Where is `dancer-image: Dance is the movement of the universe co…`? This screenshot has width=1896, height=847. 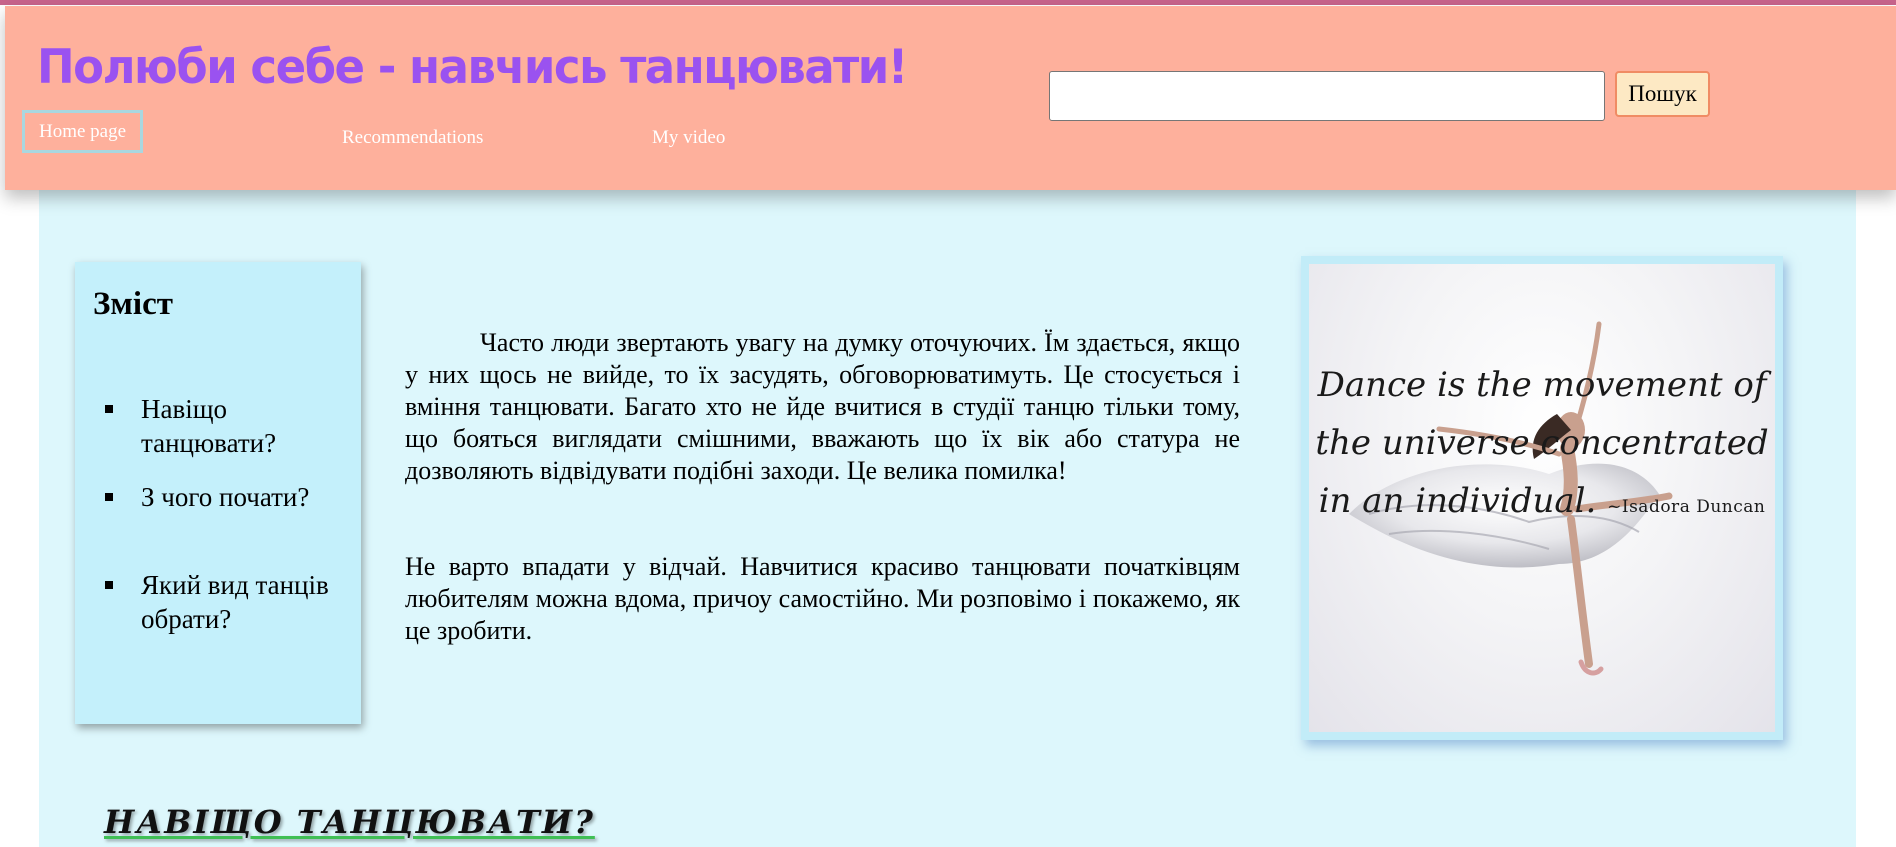
dancer-image: Dance is the movement of the universe co… is located at coordinates (1542, 498).